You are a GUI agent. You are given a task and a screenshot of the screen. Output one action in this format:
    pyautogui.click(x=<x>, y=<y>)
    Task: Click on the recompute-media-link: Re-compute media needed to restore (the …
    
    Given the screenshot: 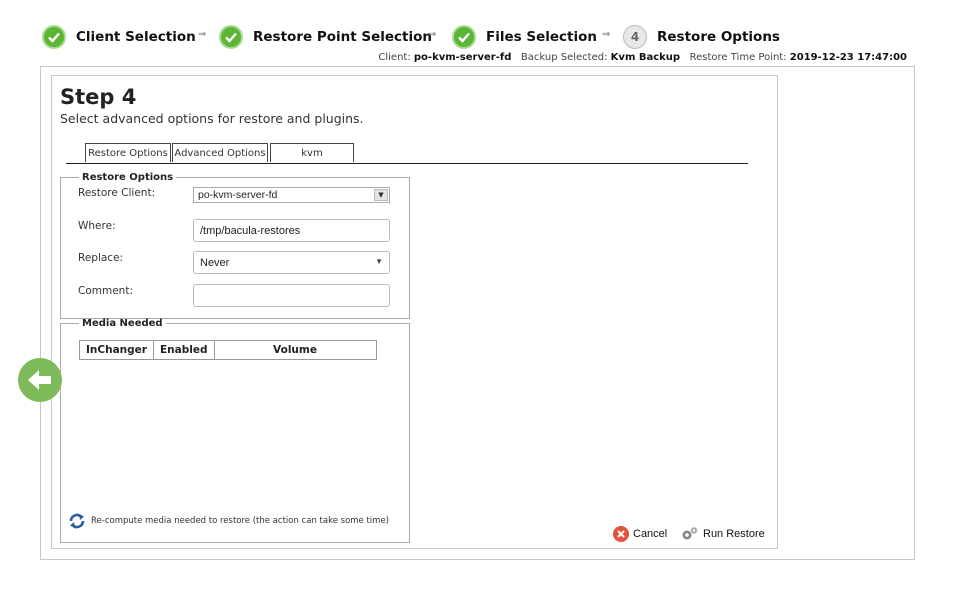 What is the action you would take?
    pyautogui.click(x=228, y=521)
    